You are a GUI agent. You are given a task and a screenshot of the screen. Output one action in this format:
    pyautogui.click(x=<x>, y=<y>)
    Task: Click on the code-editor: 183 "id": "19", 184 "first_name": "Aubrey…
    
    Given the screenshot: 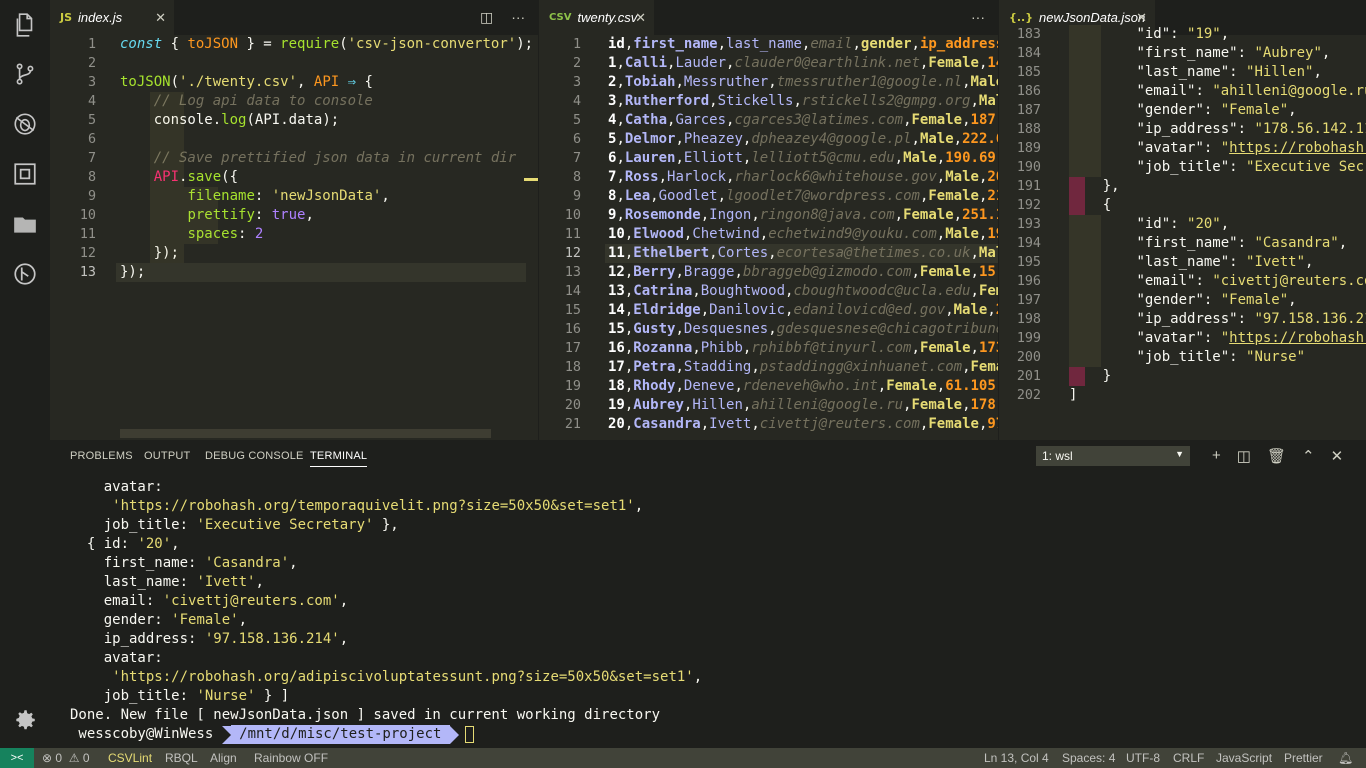 What is the action you would take?
    pyautogui.click(x=1182, y=232)
    